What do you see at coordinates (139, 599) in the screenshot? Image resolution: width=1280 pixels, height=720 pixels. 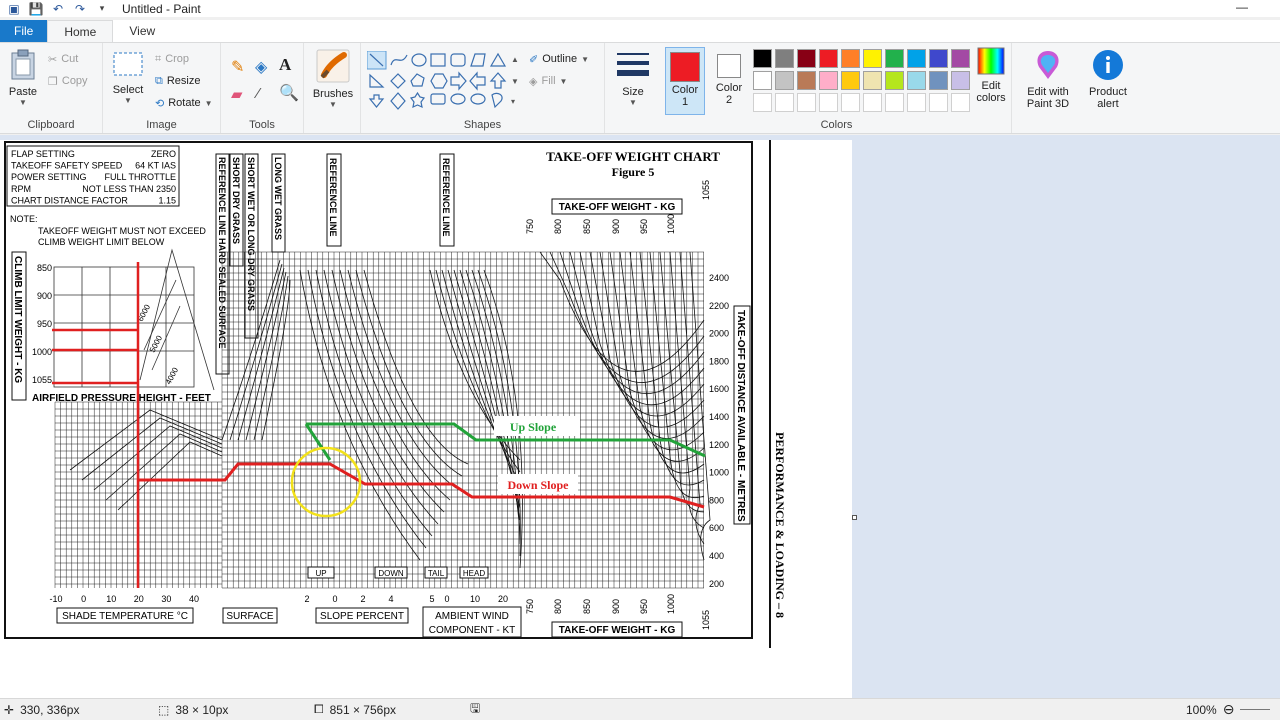 I see `shade-tick: 20` at bounding box center [139, 599].